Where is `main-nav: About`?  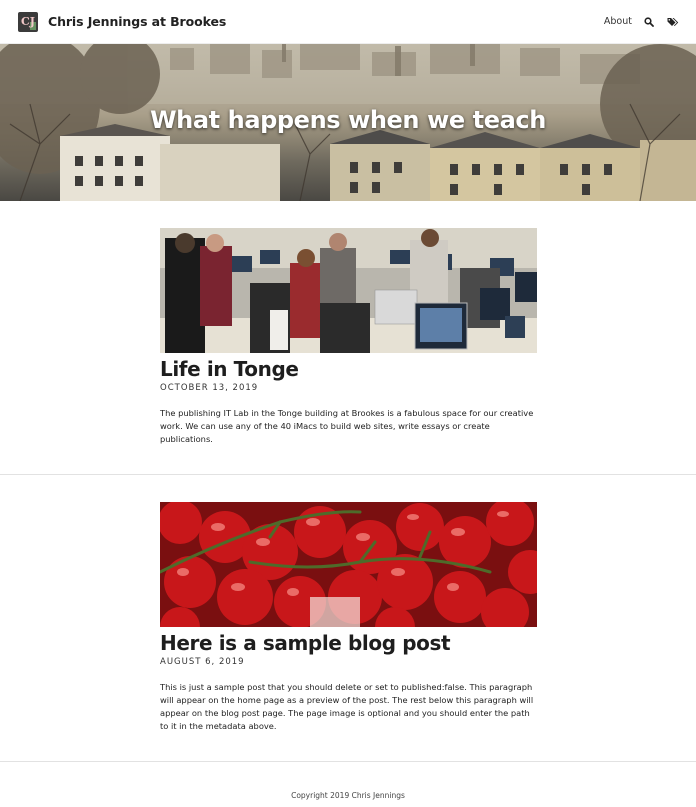
main-nav: About is located at coordinates (642, 22).